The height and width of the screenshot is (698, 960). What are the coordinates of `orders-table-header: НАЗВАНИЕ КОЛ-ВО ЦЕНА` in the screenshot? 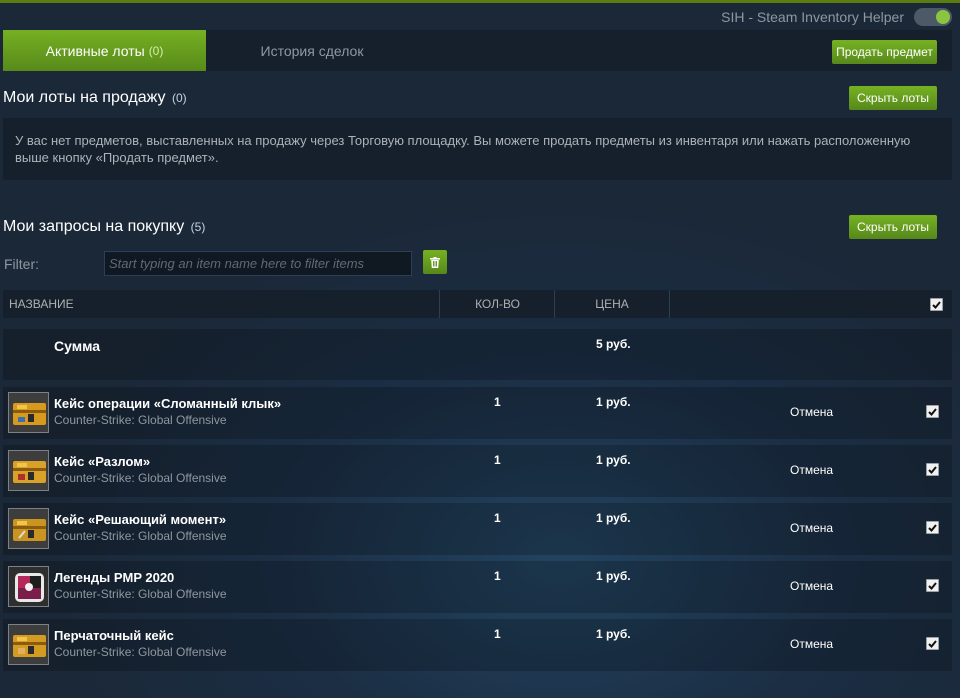 It's located at (477, 304).